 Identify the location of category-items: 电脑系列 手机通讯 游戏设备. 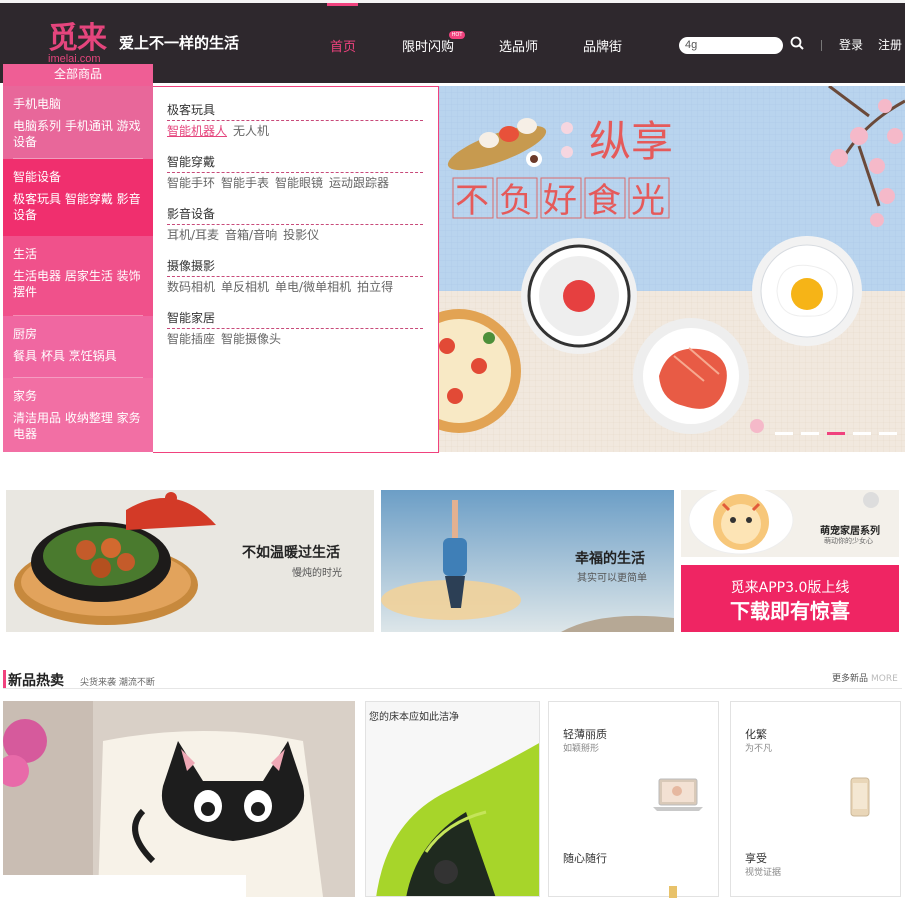
(77, 134).